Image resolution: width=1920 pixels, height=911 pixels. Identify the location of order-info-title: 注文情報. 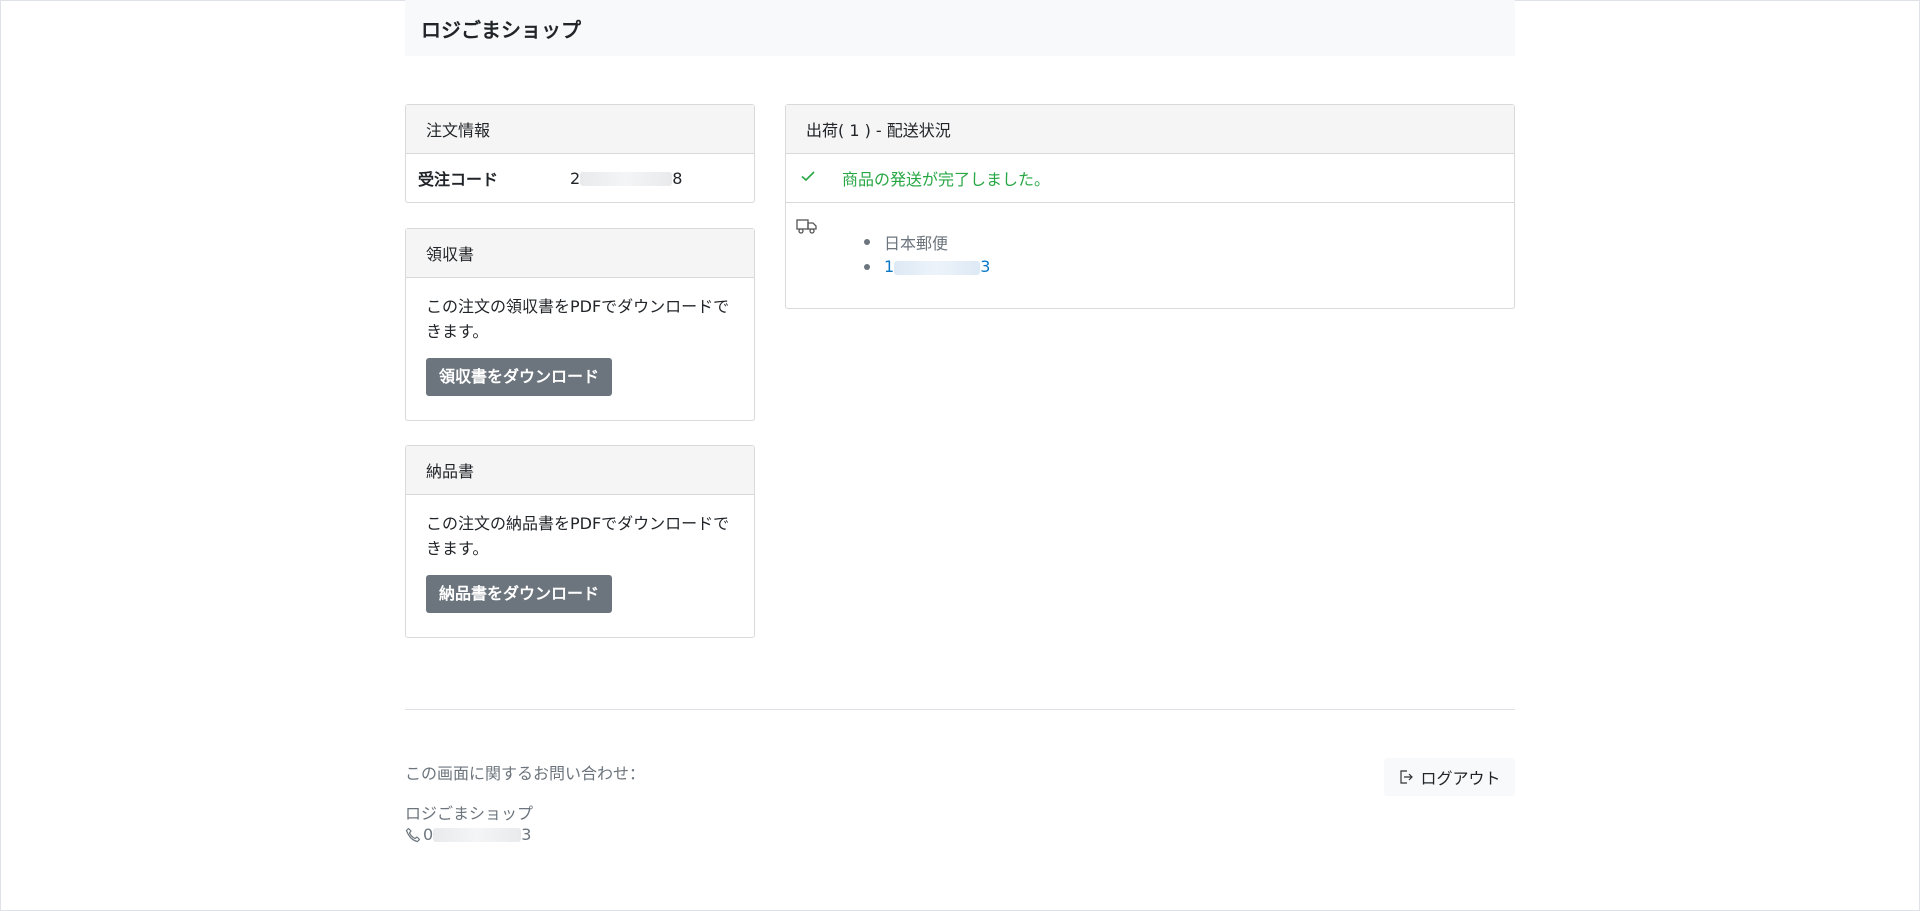
(458, 130).